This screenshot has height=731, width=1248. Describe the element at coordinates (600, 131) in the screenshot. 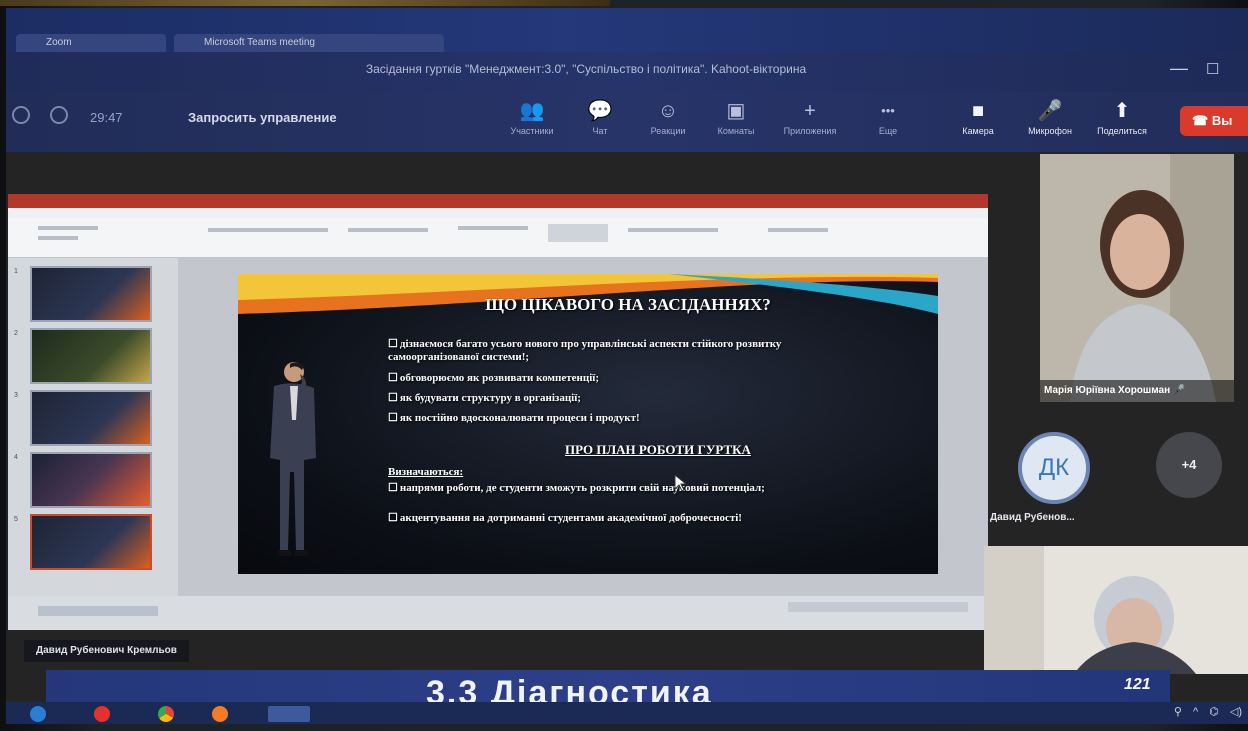

I see `chat-label: Чат` at that location.